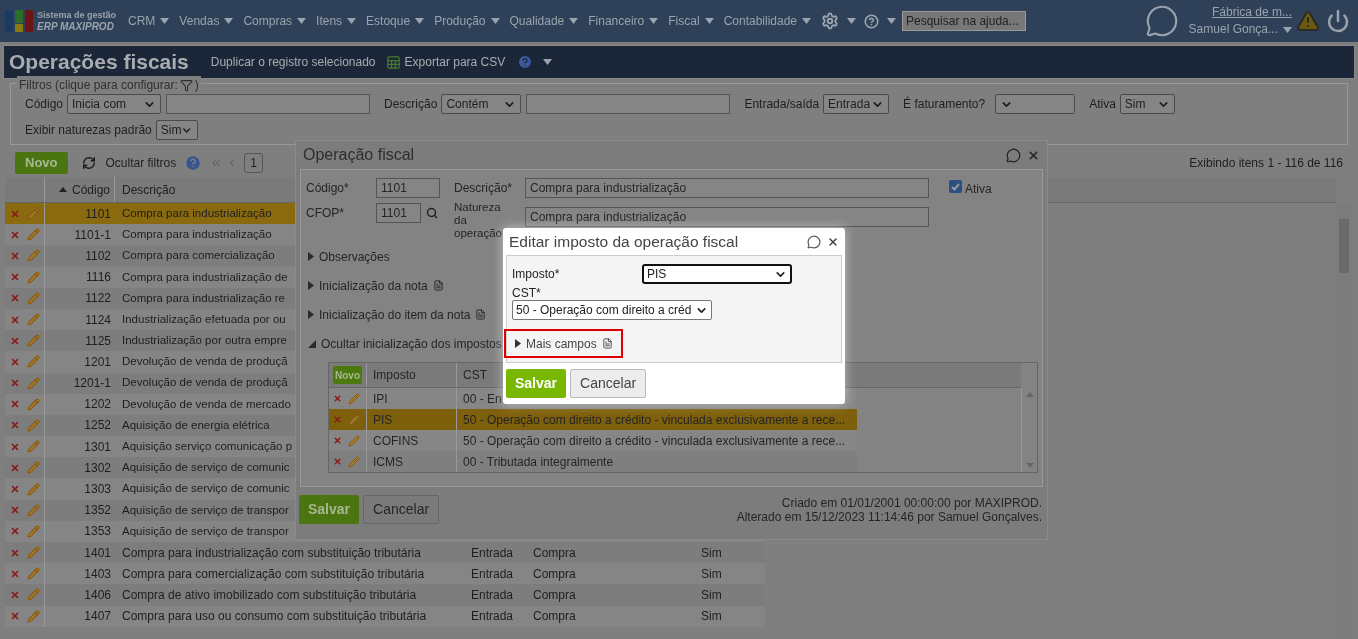 This screenshot has height=639, width=1358. Describe the element at coordinates (955, 186) in the screenshot. I see `active-checkbox` at that location.